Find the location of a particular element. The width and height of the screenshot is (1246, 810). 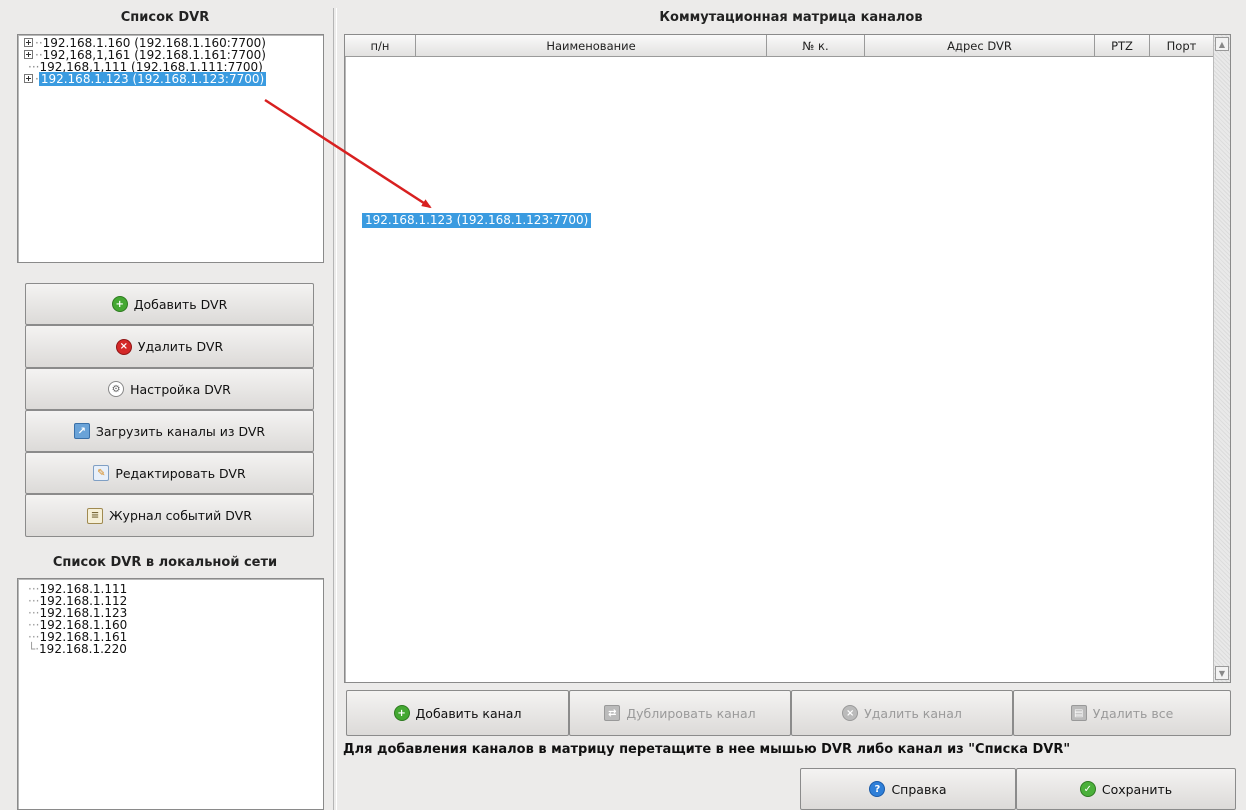

checkmark-icon: ✓ is located at coordinates (1087, 789).